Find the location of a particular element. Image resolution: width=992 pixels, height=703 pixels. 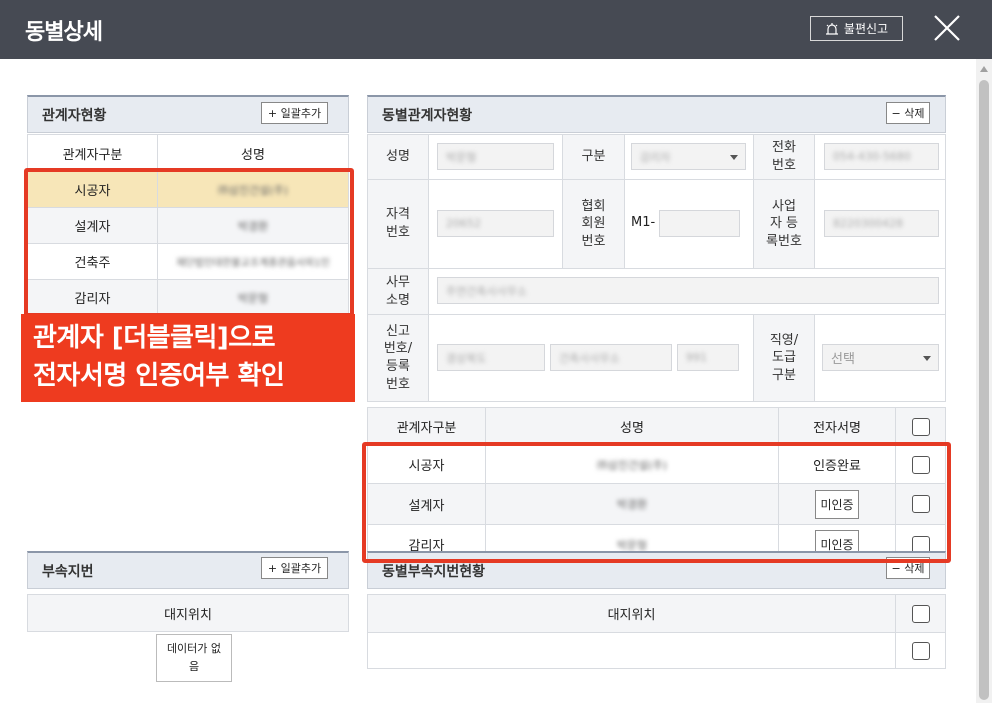

direct-placeholder: 선택 is located at coordinates (843, 359).